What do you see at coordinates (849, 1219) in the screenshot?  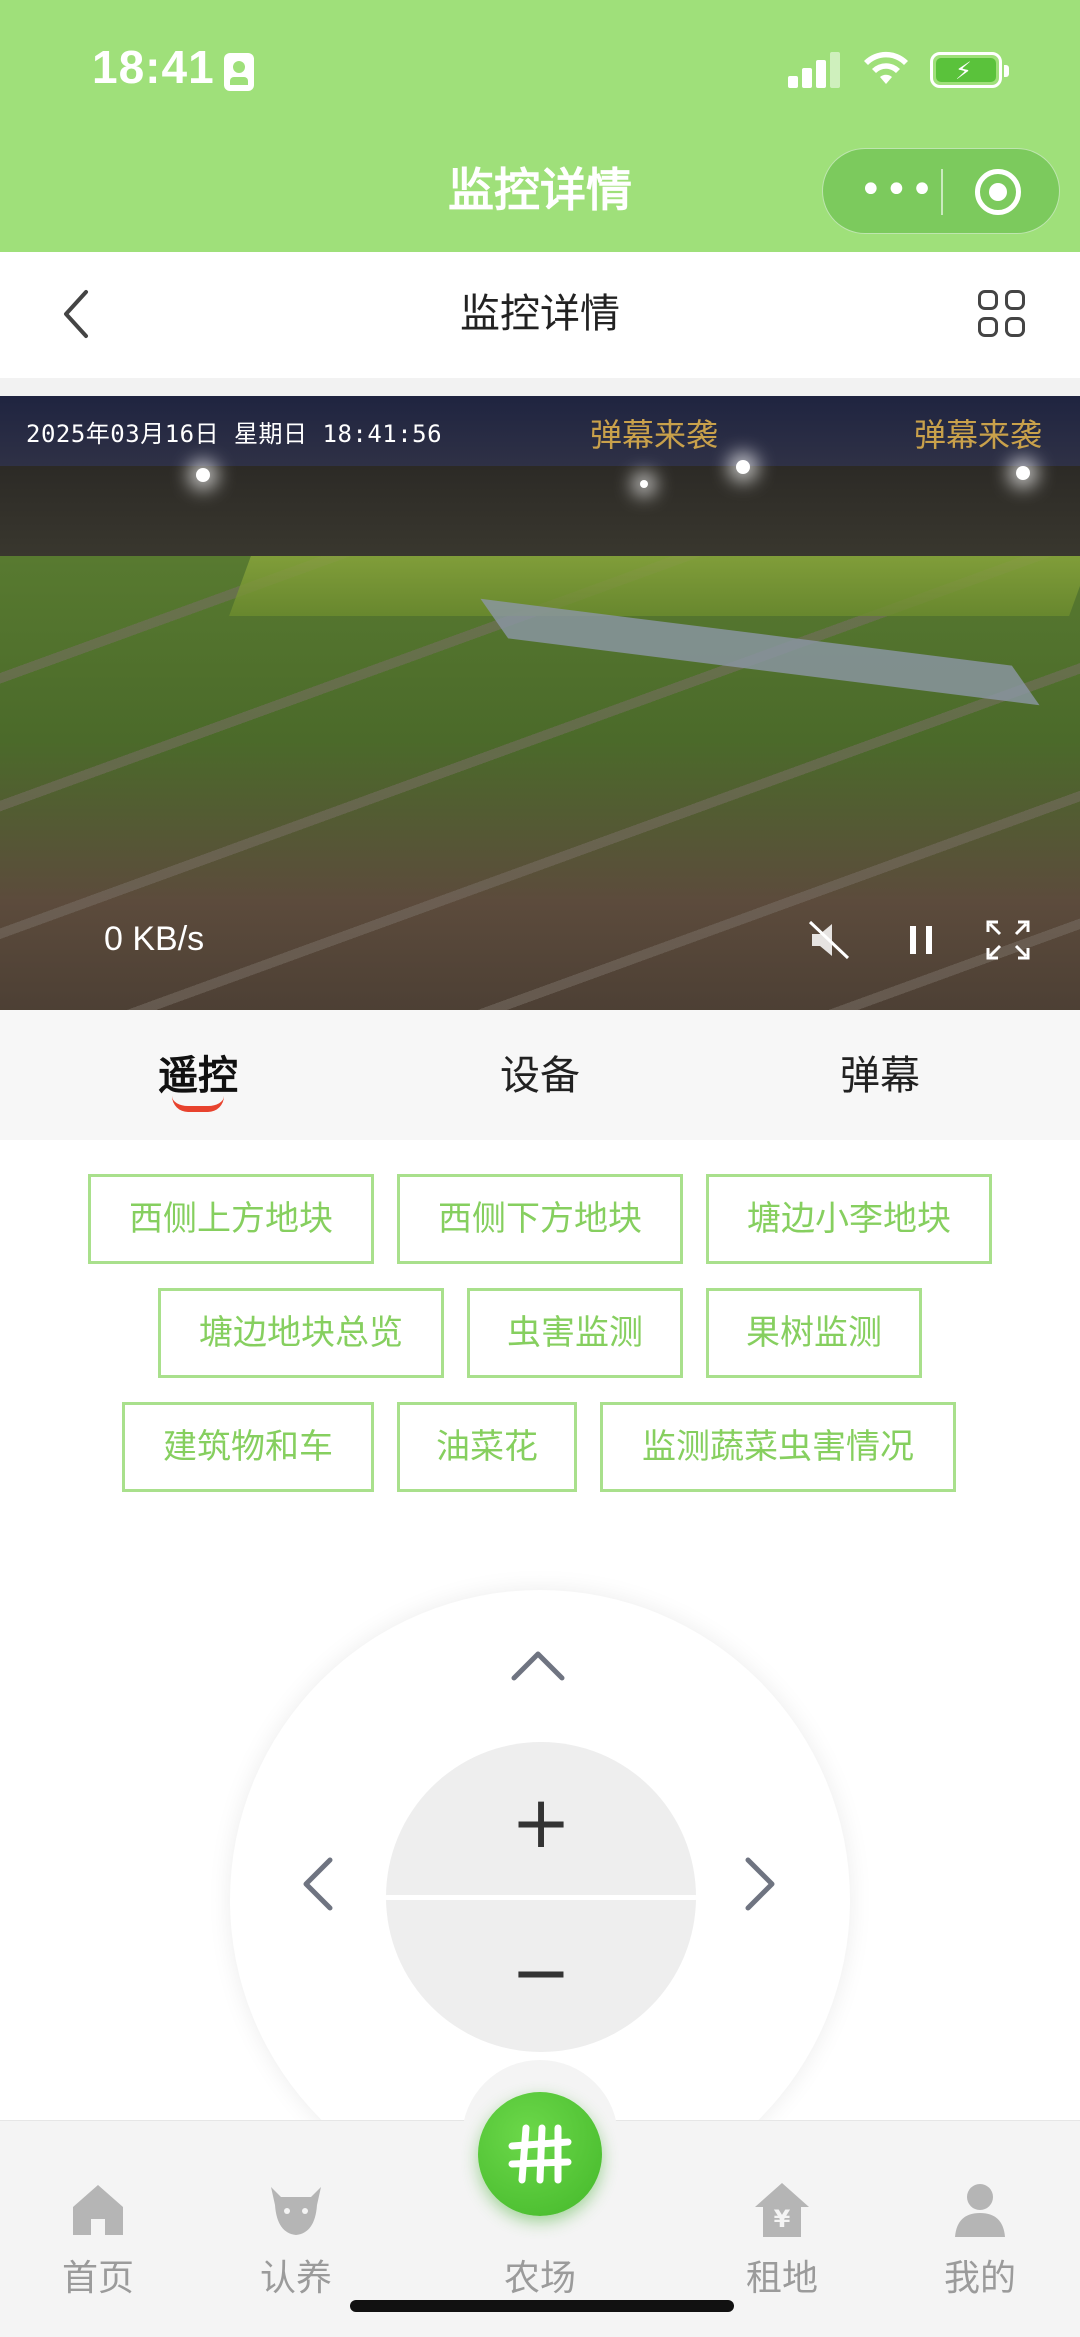 I see `preset-button: 塘边小李地块` at bounding box center [849, 1219].